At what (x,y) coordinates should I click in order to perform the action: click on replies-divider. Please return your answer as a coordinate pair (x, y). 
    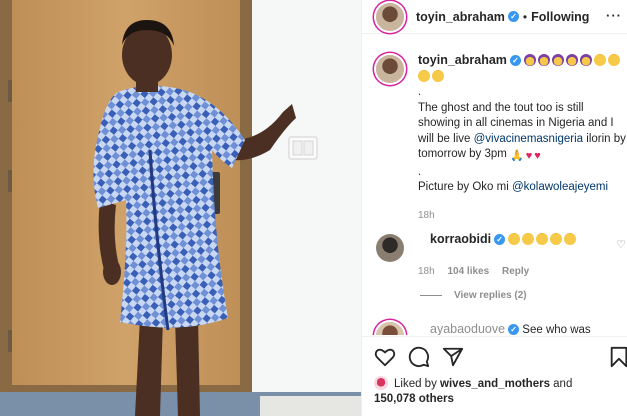
    Looking at the image, I should click on (431, 295).